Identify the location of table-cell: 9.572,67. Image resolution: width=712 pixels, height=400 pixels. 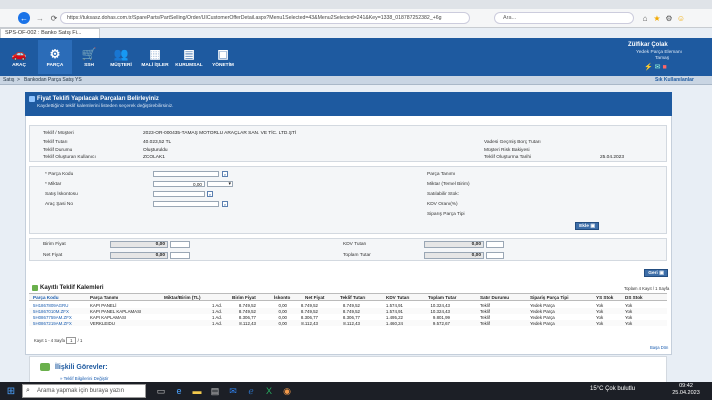
(441, 323).